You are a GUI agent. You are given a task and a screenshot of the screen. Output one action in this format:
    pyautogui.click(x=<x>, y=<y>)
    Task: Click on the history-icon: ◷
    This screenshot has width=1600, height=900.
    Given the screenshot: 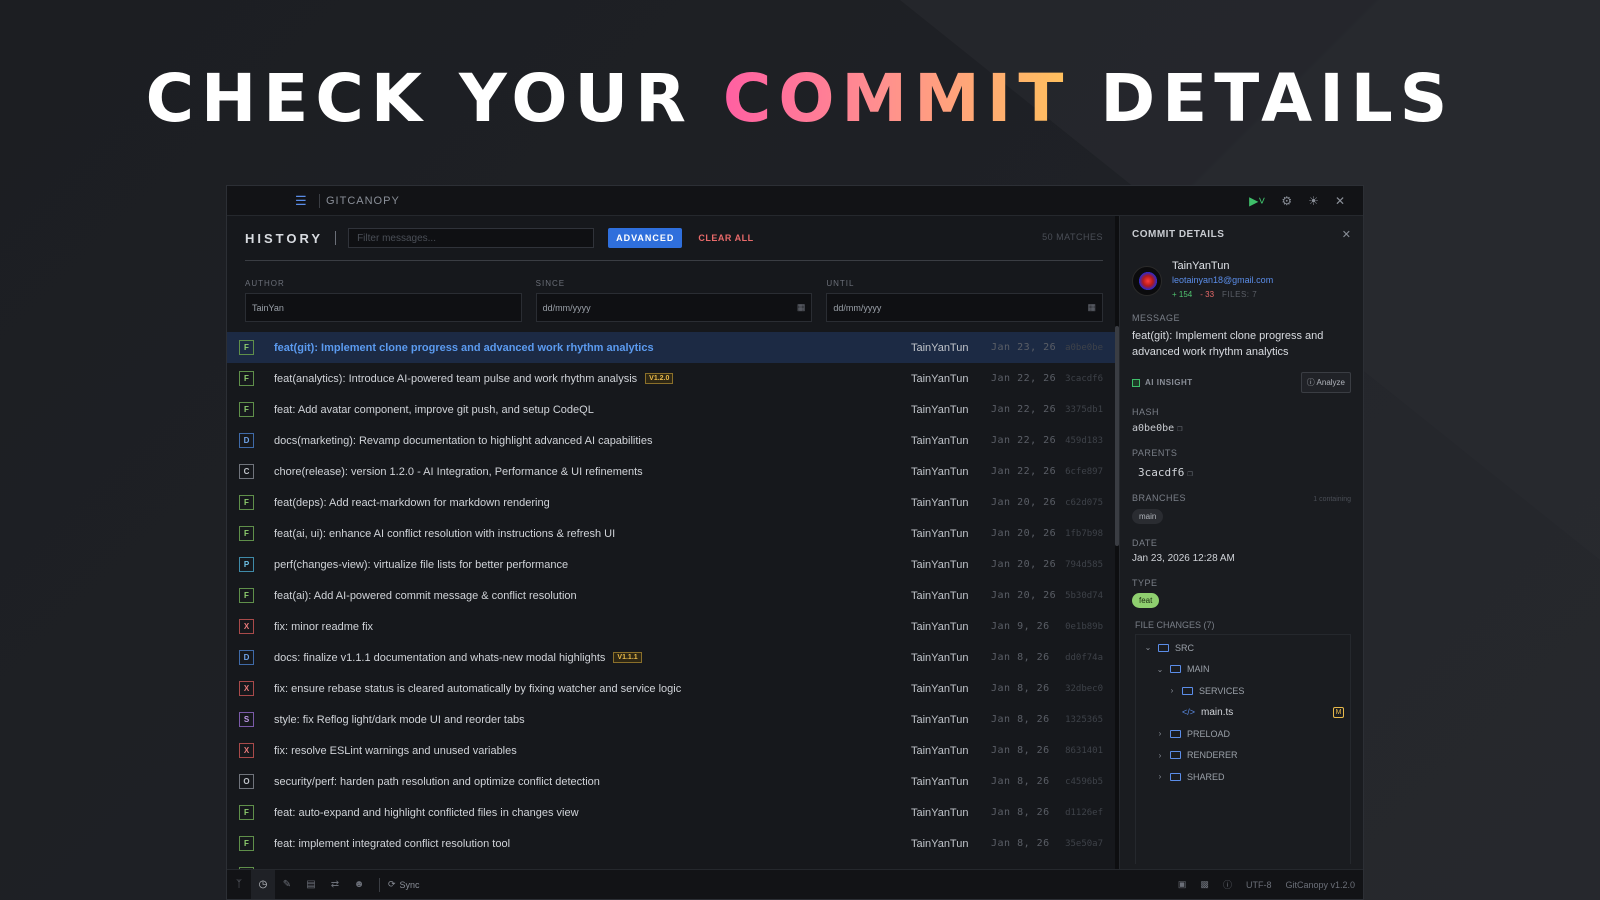 What is the action you would take?
    pyautogui.click(x=263, y=884)
    